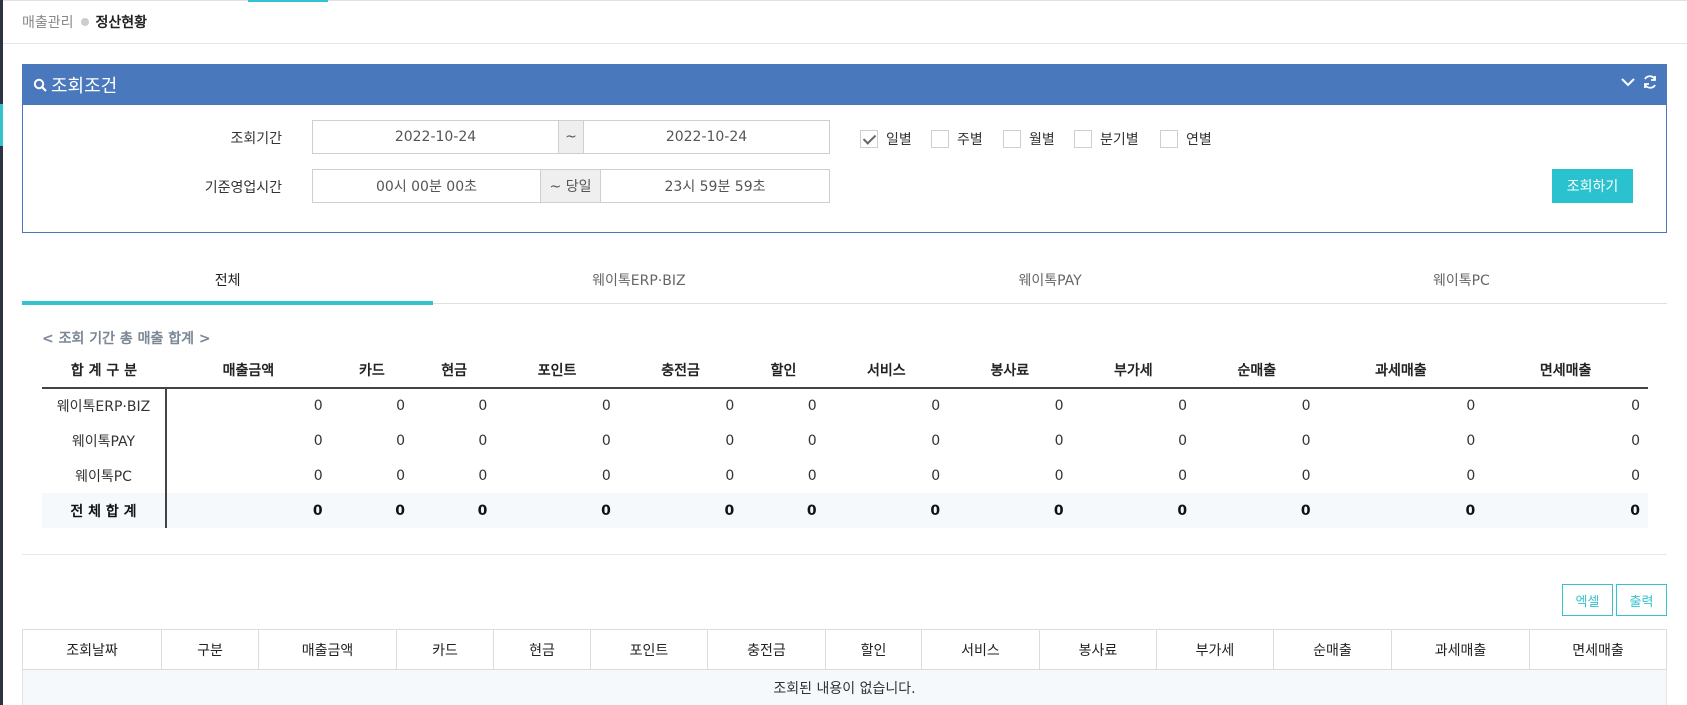  What do you see at coordinates (1083, 139) in the screenshot?
I see `checkbox-quarterly` at bounding box center [1083, 139].